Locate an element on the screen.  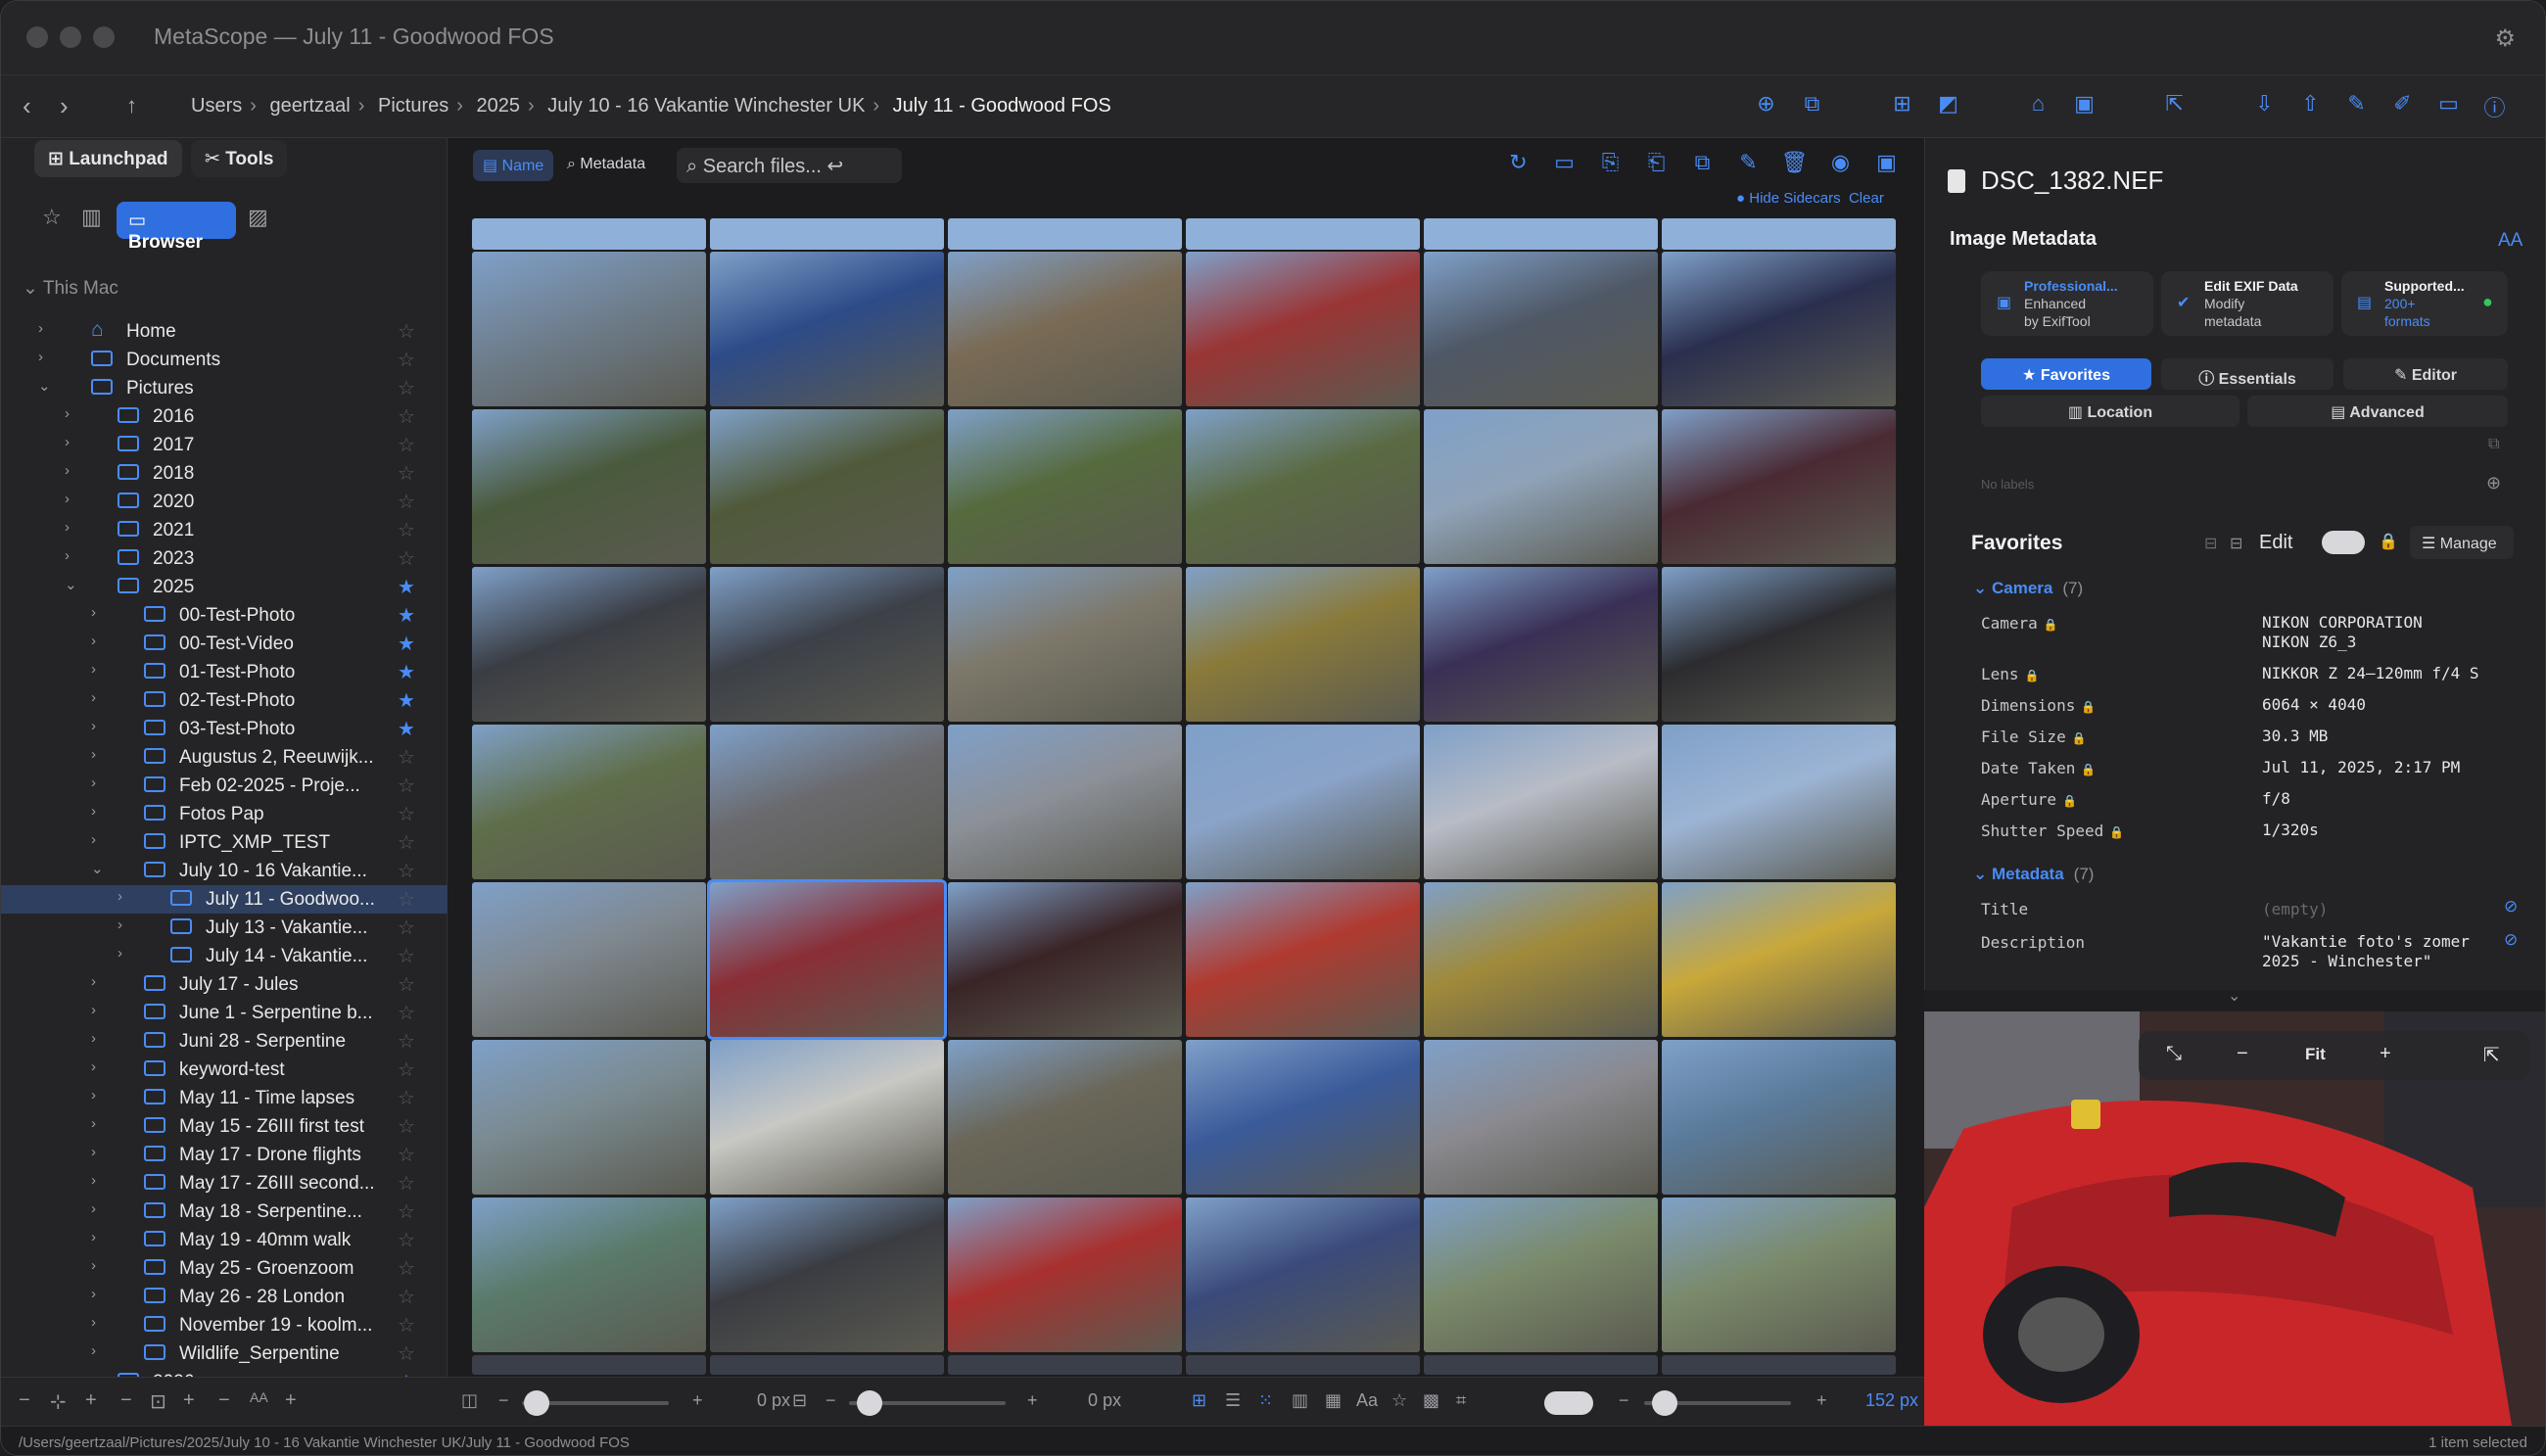
refresh-icon: ↻ is located at coordinates (1518, 162).